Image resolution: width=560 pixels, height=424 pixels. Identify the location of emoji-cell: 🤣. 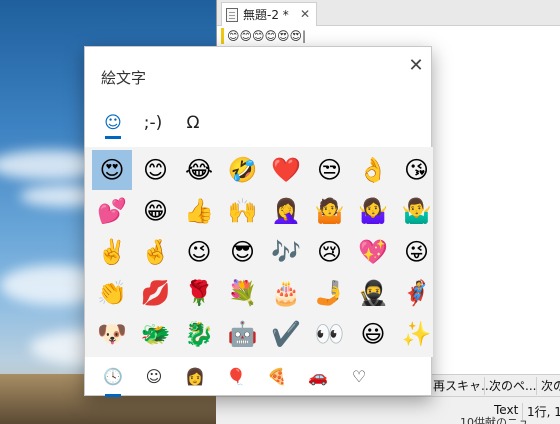
(243, 170).